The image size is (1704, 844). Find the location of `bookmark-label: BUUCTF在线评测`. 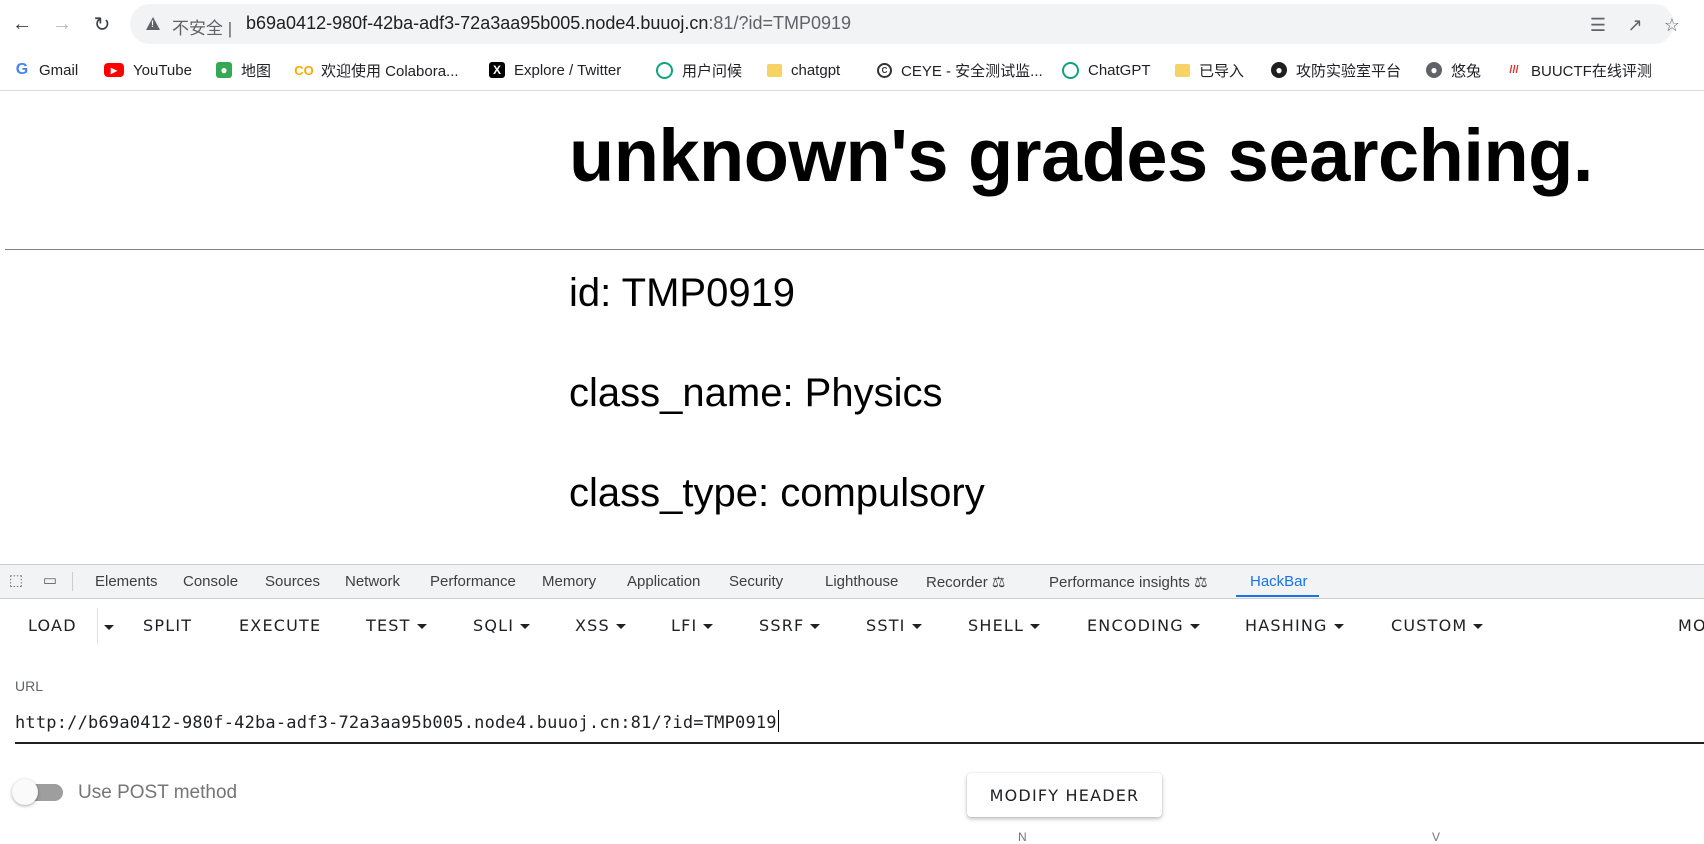

bookmark-label: BUUCTF在线评测 is located at coordinates (1591, 71).